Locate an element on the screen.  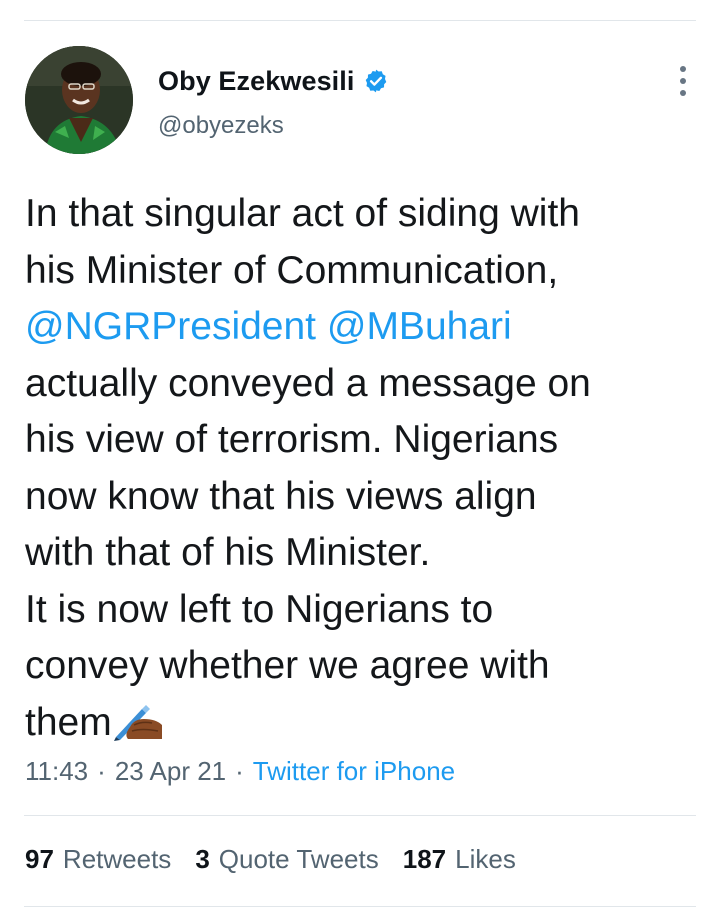
quote-tweets-count: 3 is located at coordinates (202, 859).